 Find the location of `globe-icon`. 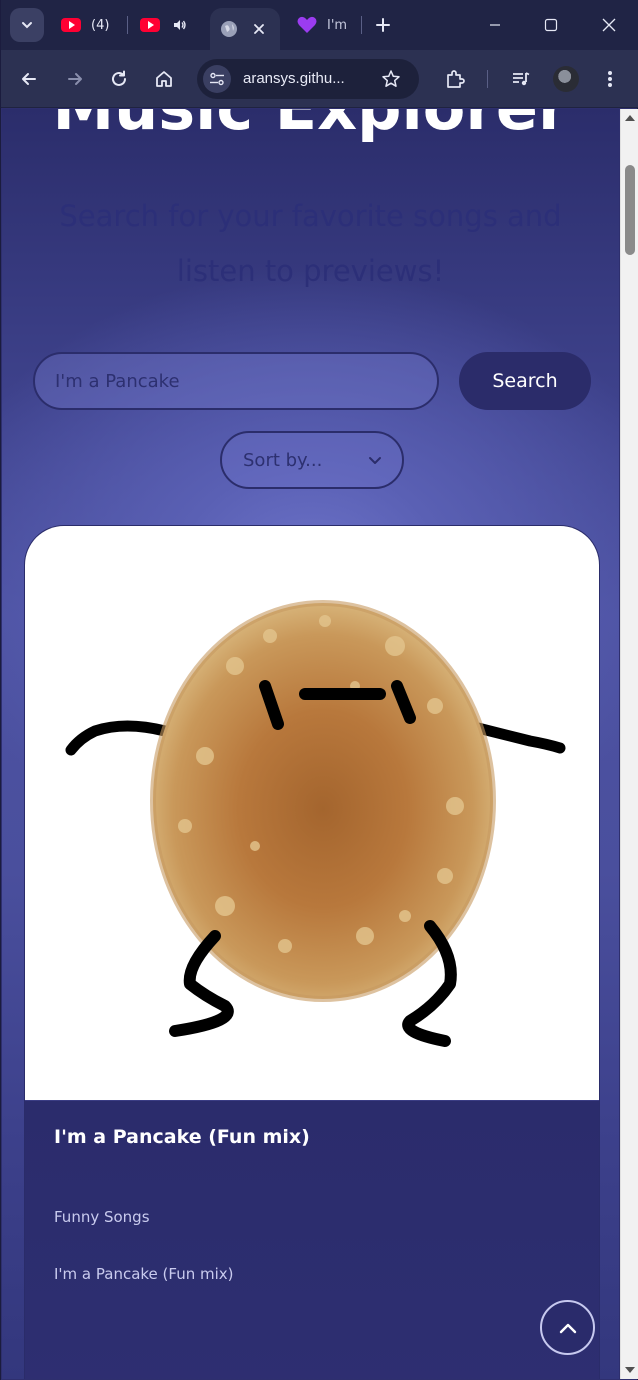

globe-icon is located at coordinates (229, 29).